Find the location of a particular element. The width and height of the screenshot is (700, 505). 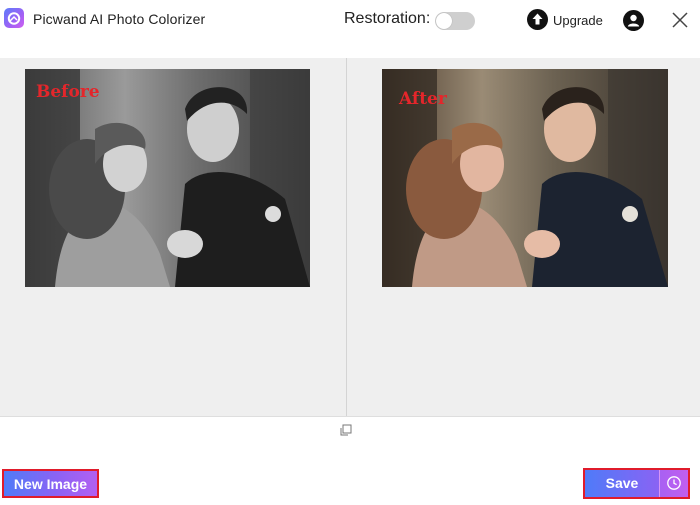

save-label: Save is located at coordinates (622, 483).